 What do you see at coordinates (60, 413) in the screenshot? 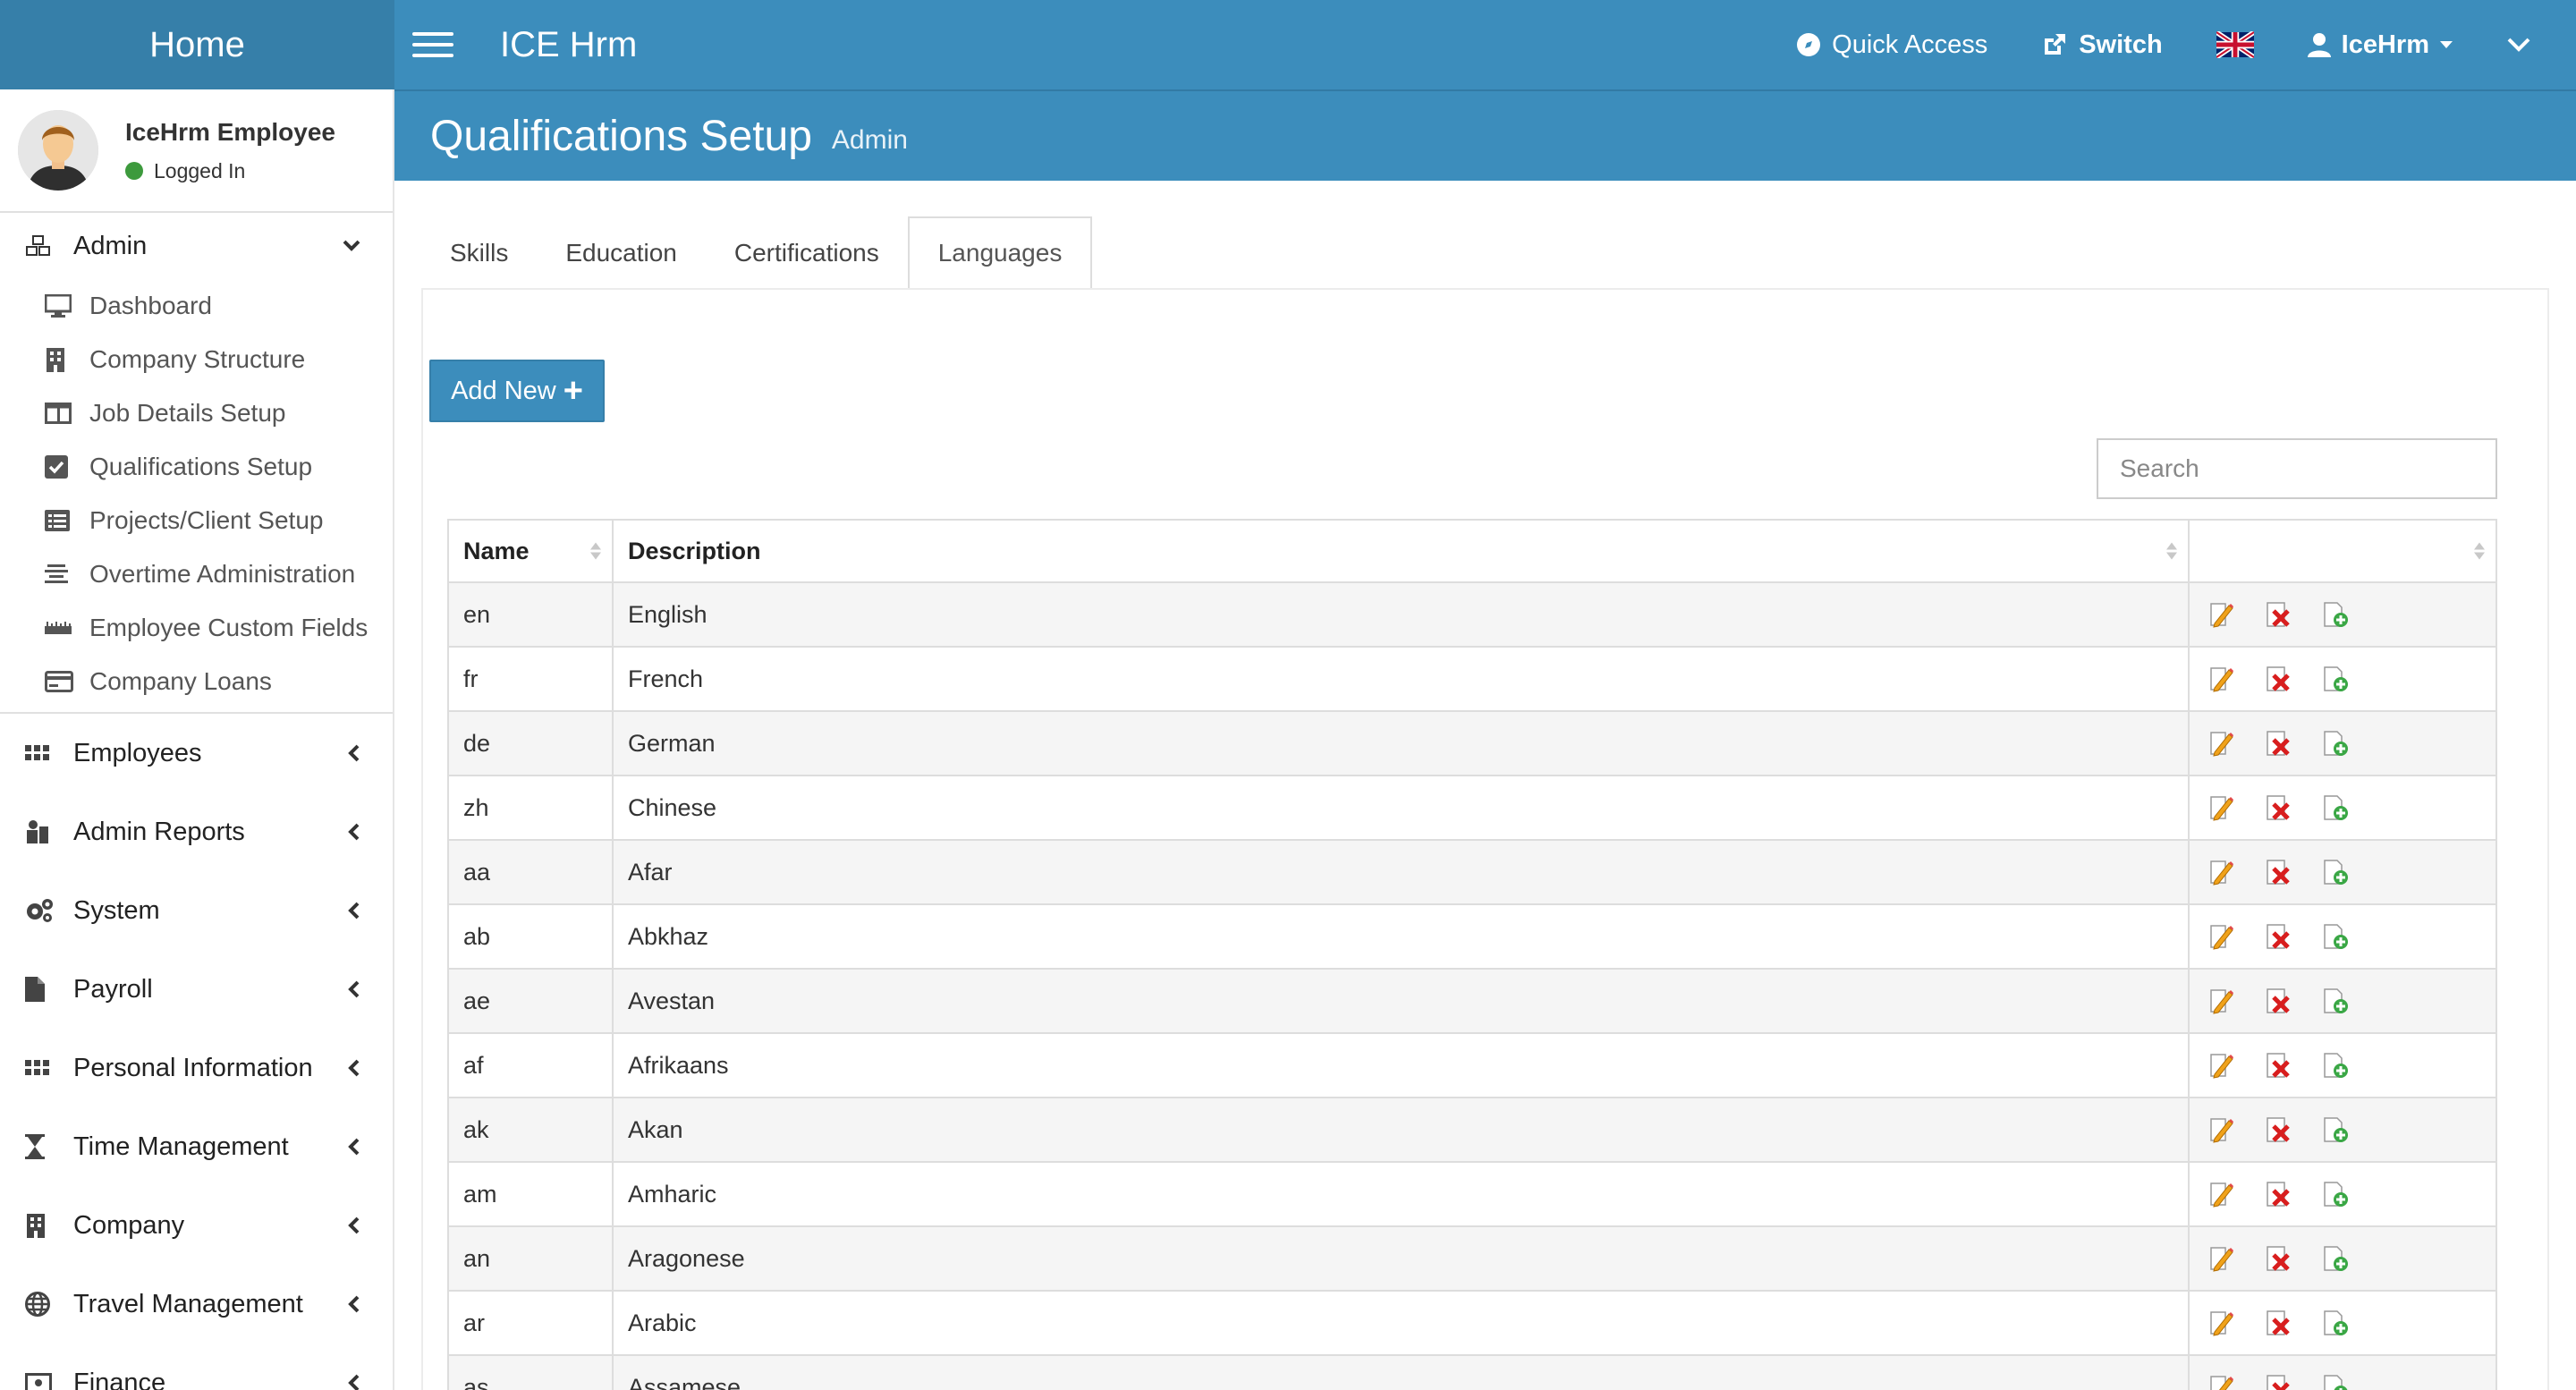
I see `columns-icon` at bounding box center [60, 413].